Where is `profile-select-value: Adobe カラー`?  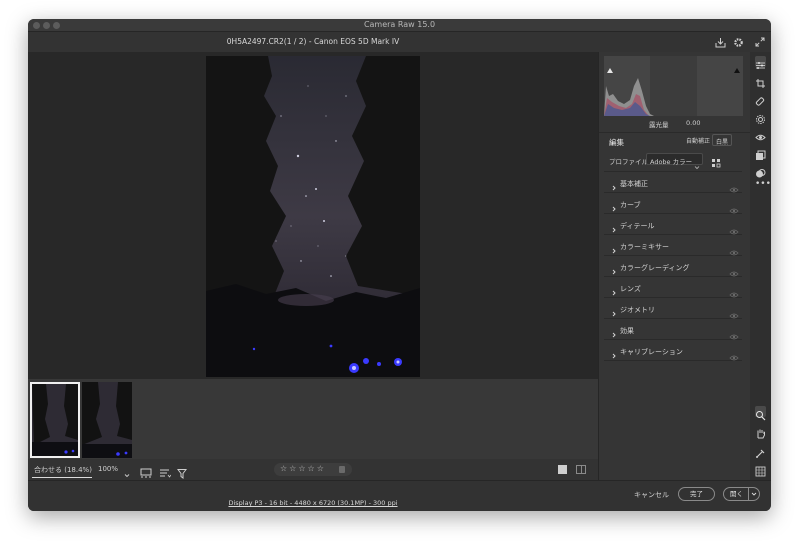 profile-select-value: Adobe カラー is located at coordinates (671, 162).